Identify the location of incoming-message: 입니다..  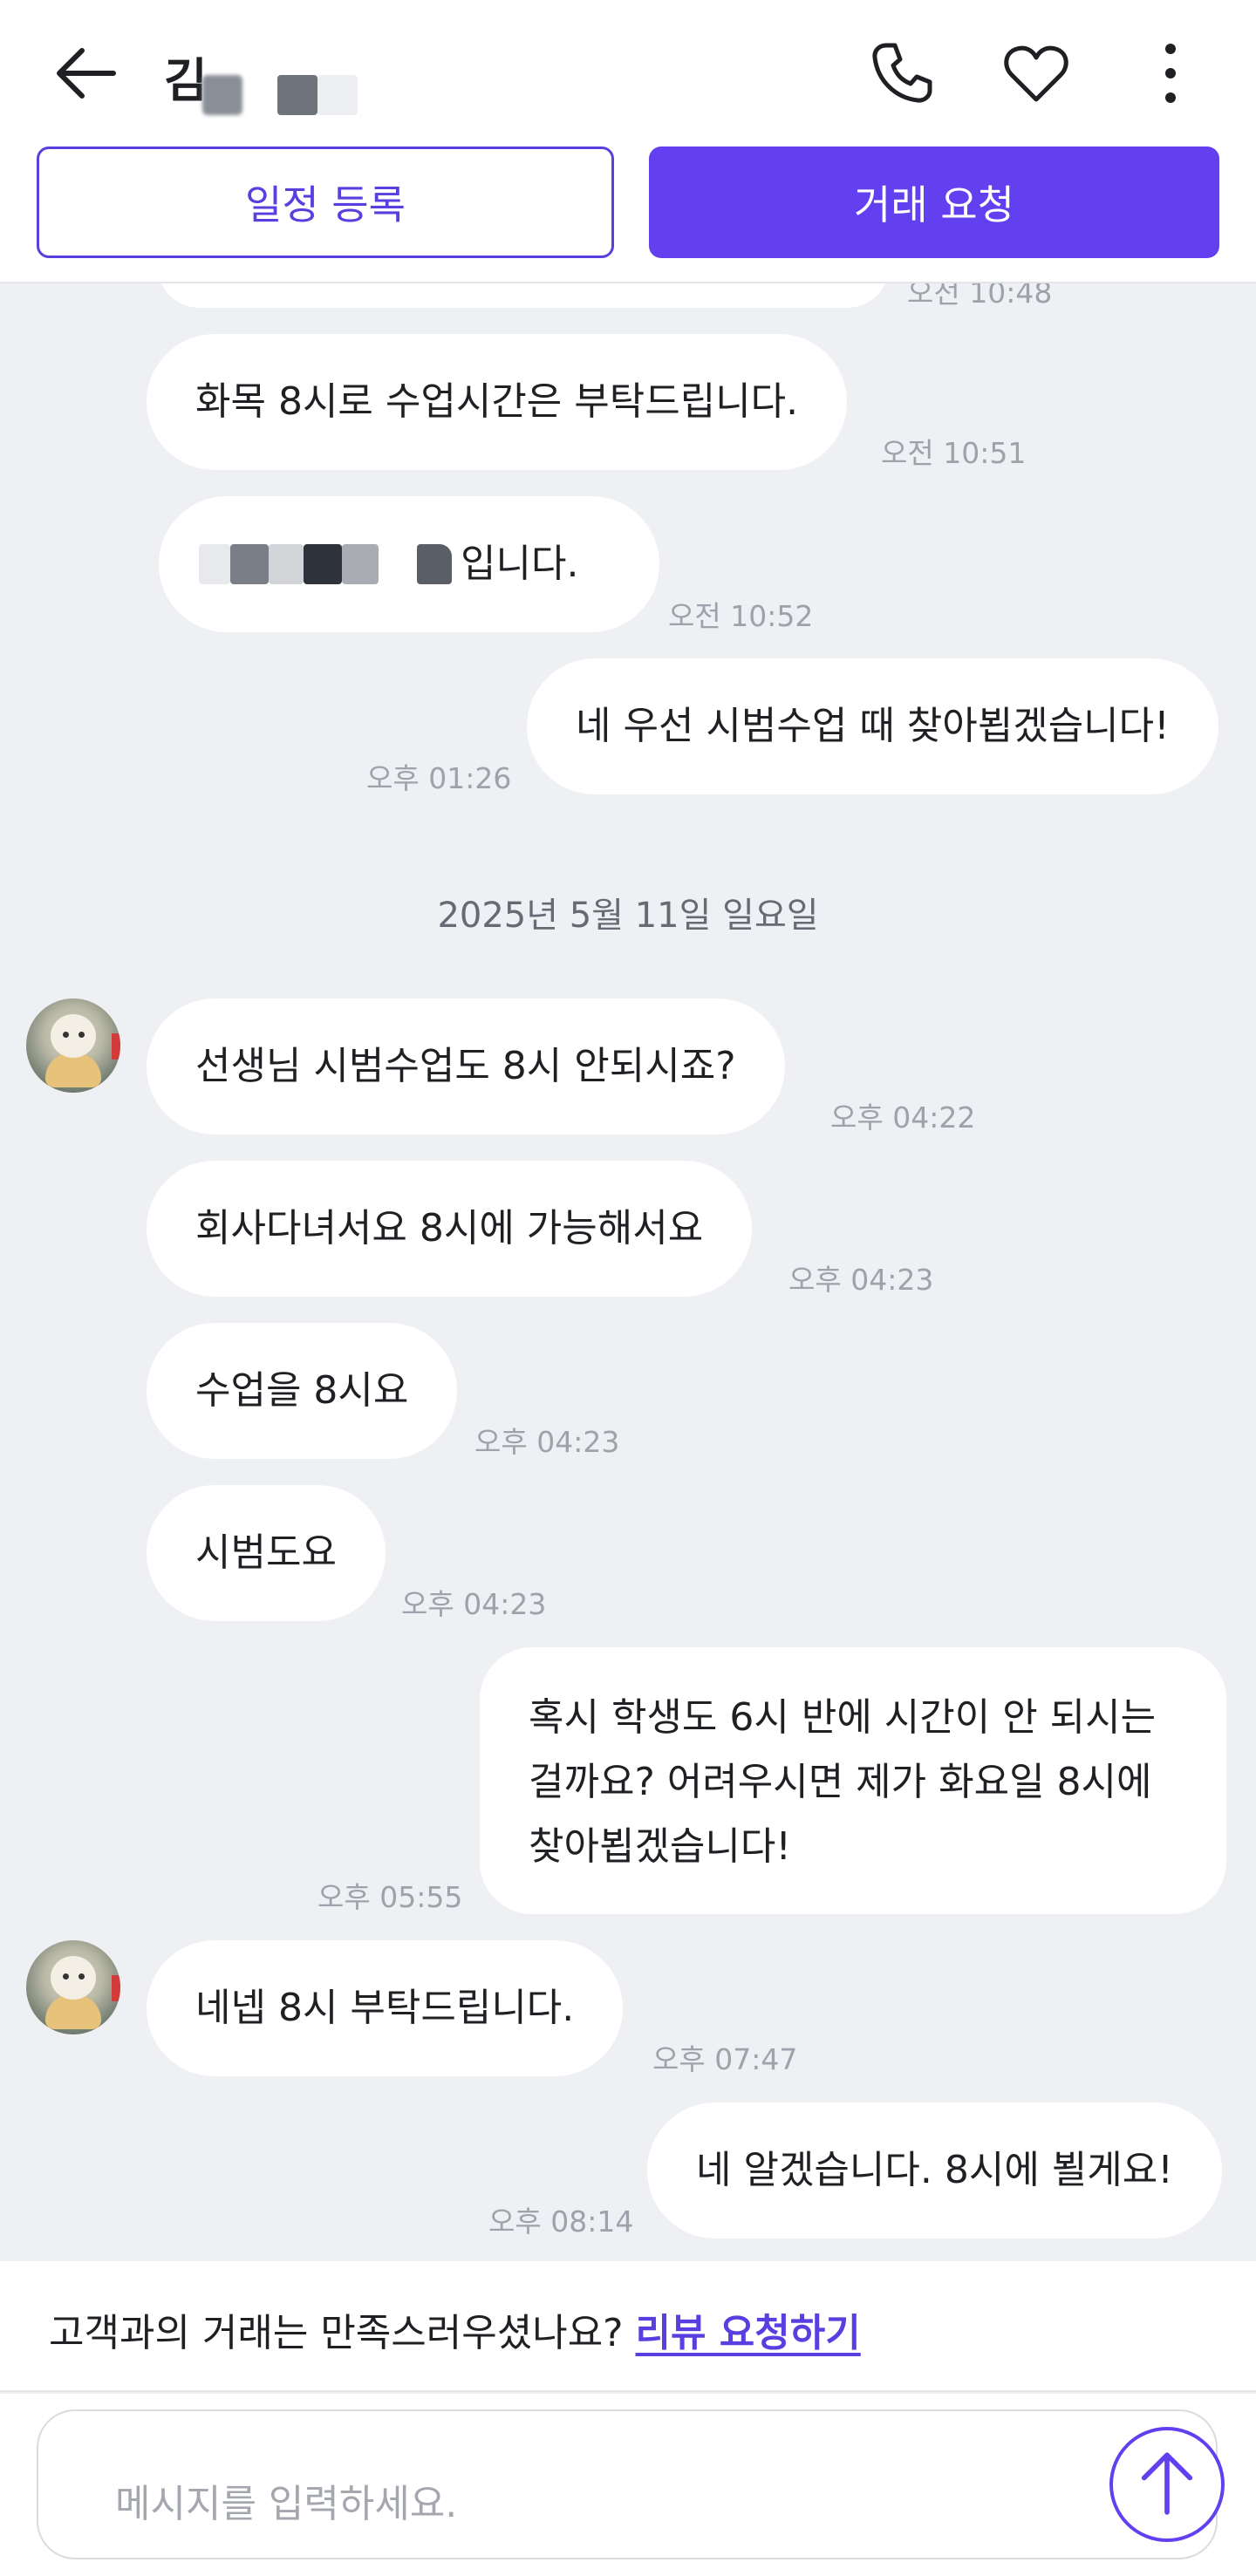
(409, 564).